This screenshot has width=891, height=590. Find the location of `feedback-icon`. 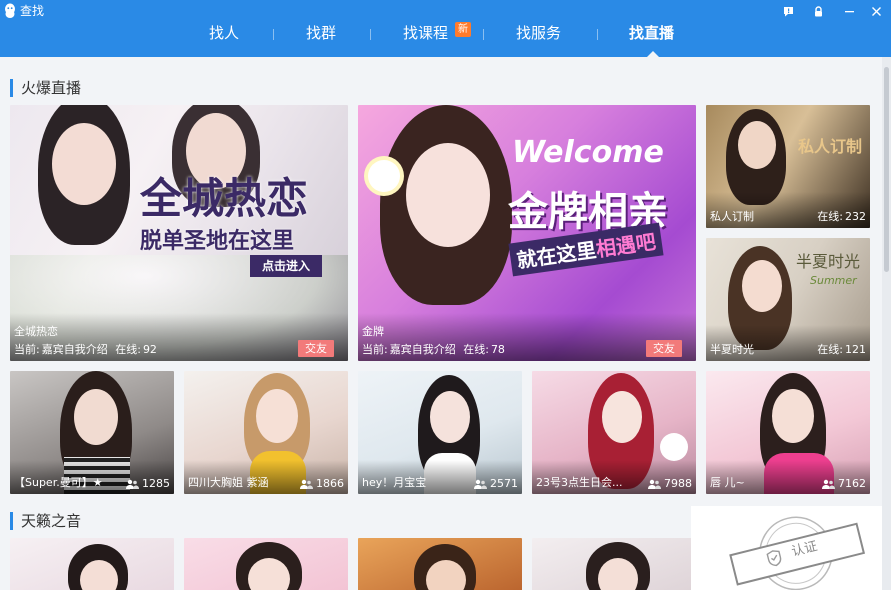

feedback-icon is located at coordinates (788, 11).